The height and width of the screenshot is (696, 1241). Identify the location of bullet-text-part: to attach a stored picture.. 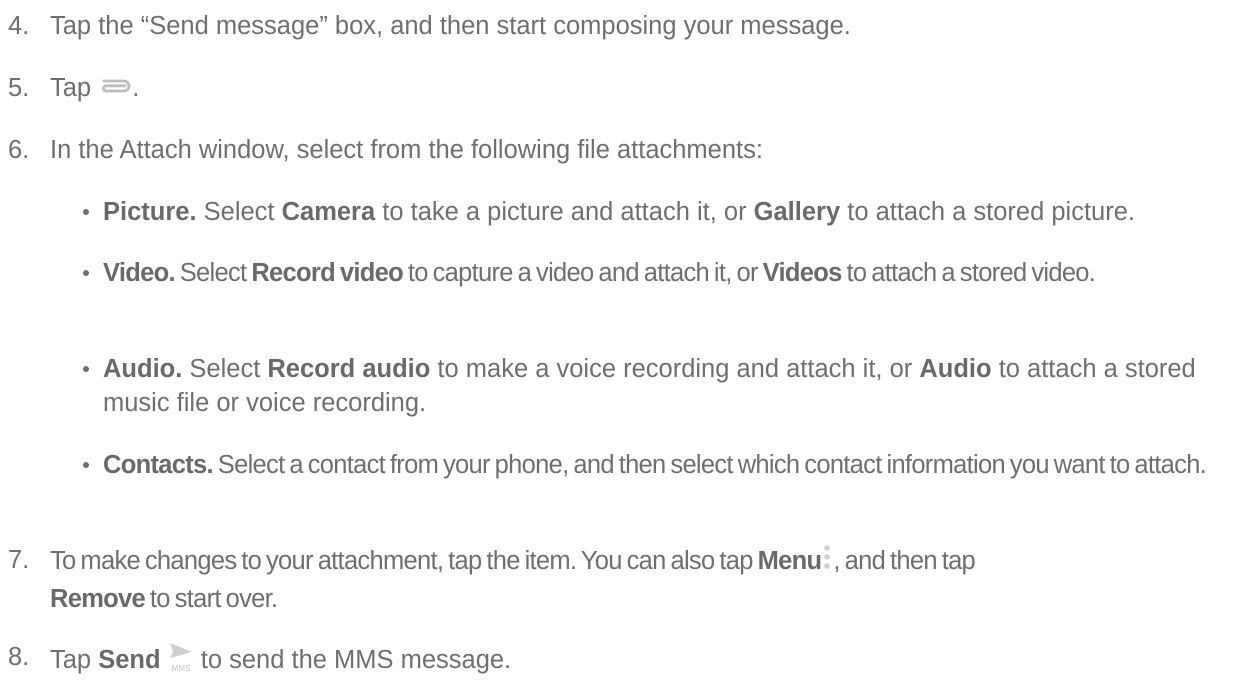
(991, 212).